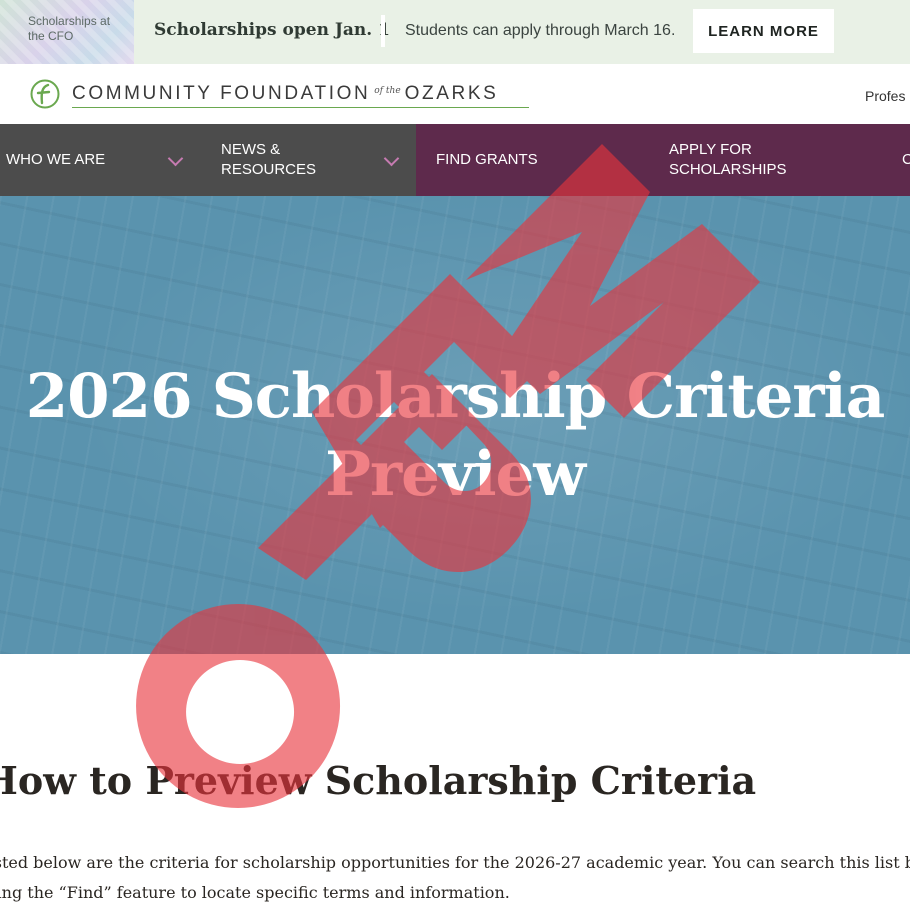  I want to click on who-we-are-chevron-down-icon, so click(175, 158).